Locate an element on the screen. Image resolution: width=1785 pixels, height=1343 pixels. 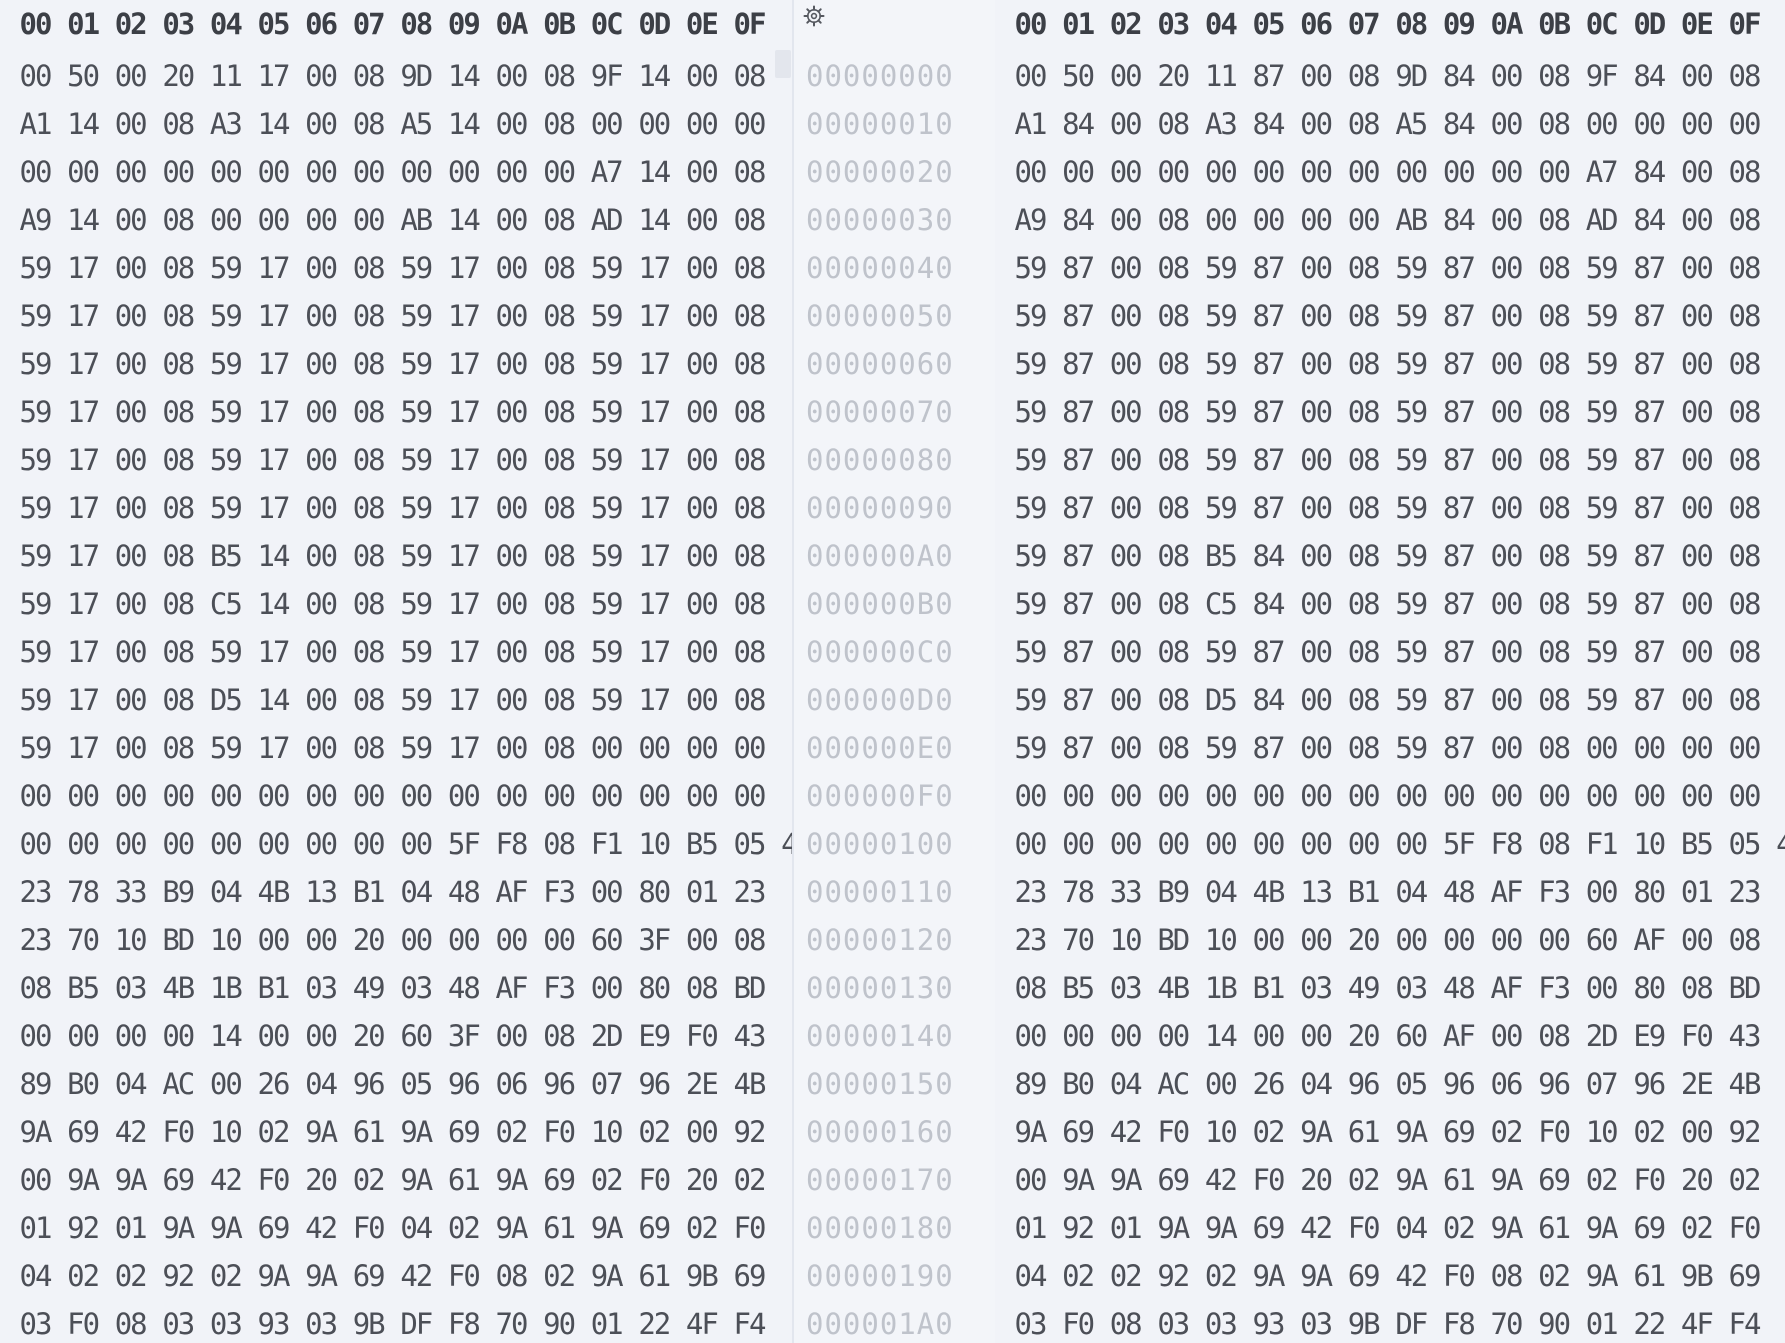
hex-byte: 43 is located at coordinates (749, 1036).